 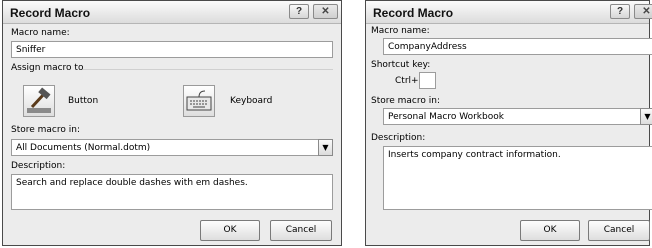 What do you see at coordinates (251, 101) in the screenshot?
I see `assign-keyboard-label: Keyboard` at bounding box center [251, 101].